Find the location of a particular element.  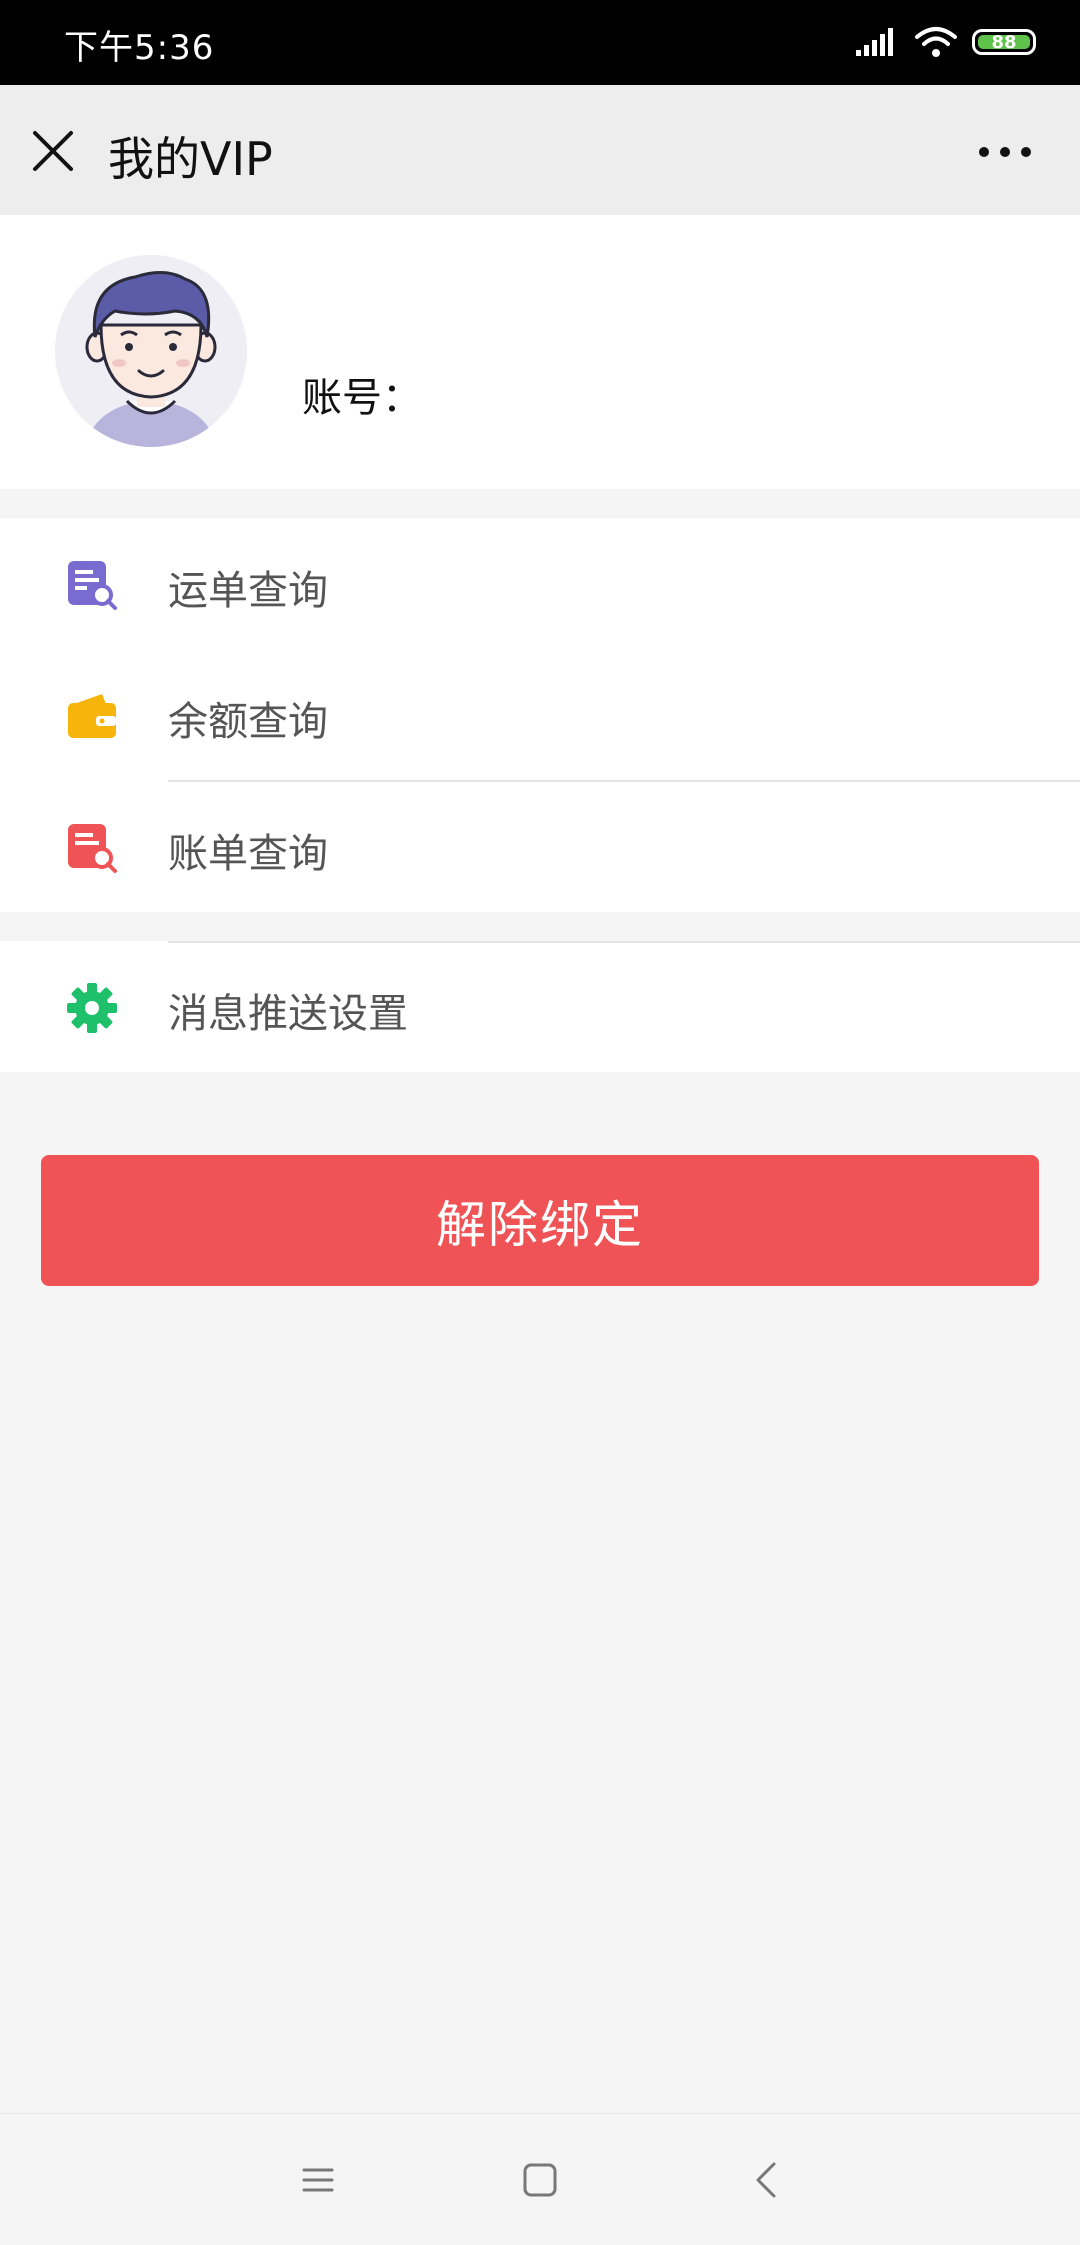

avatar is located at coordinates (151, 351).